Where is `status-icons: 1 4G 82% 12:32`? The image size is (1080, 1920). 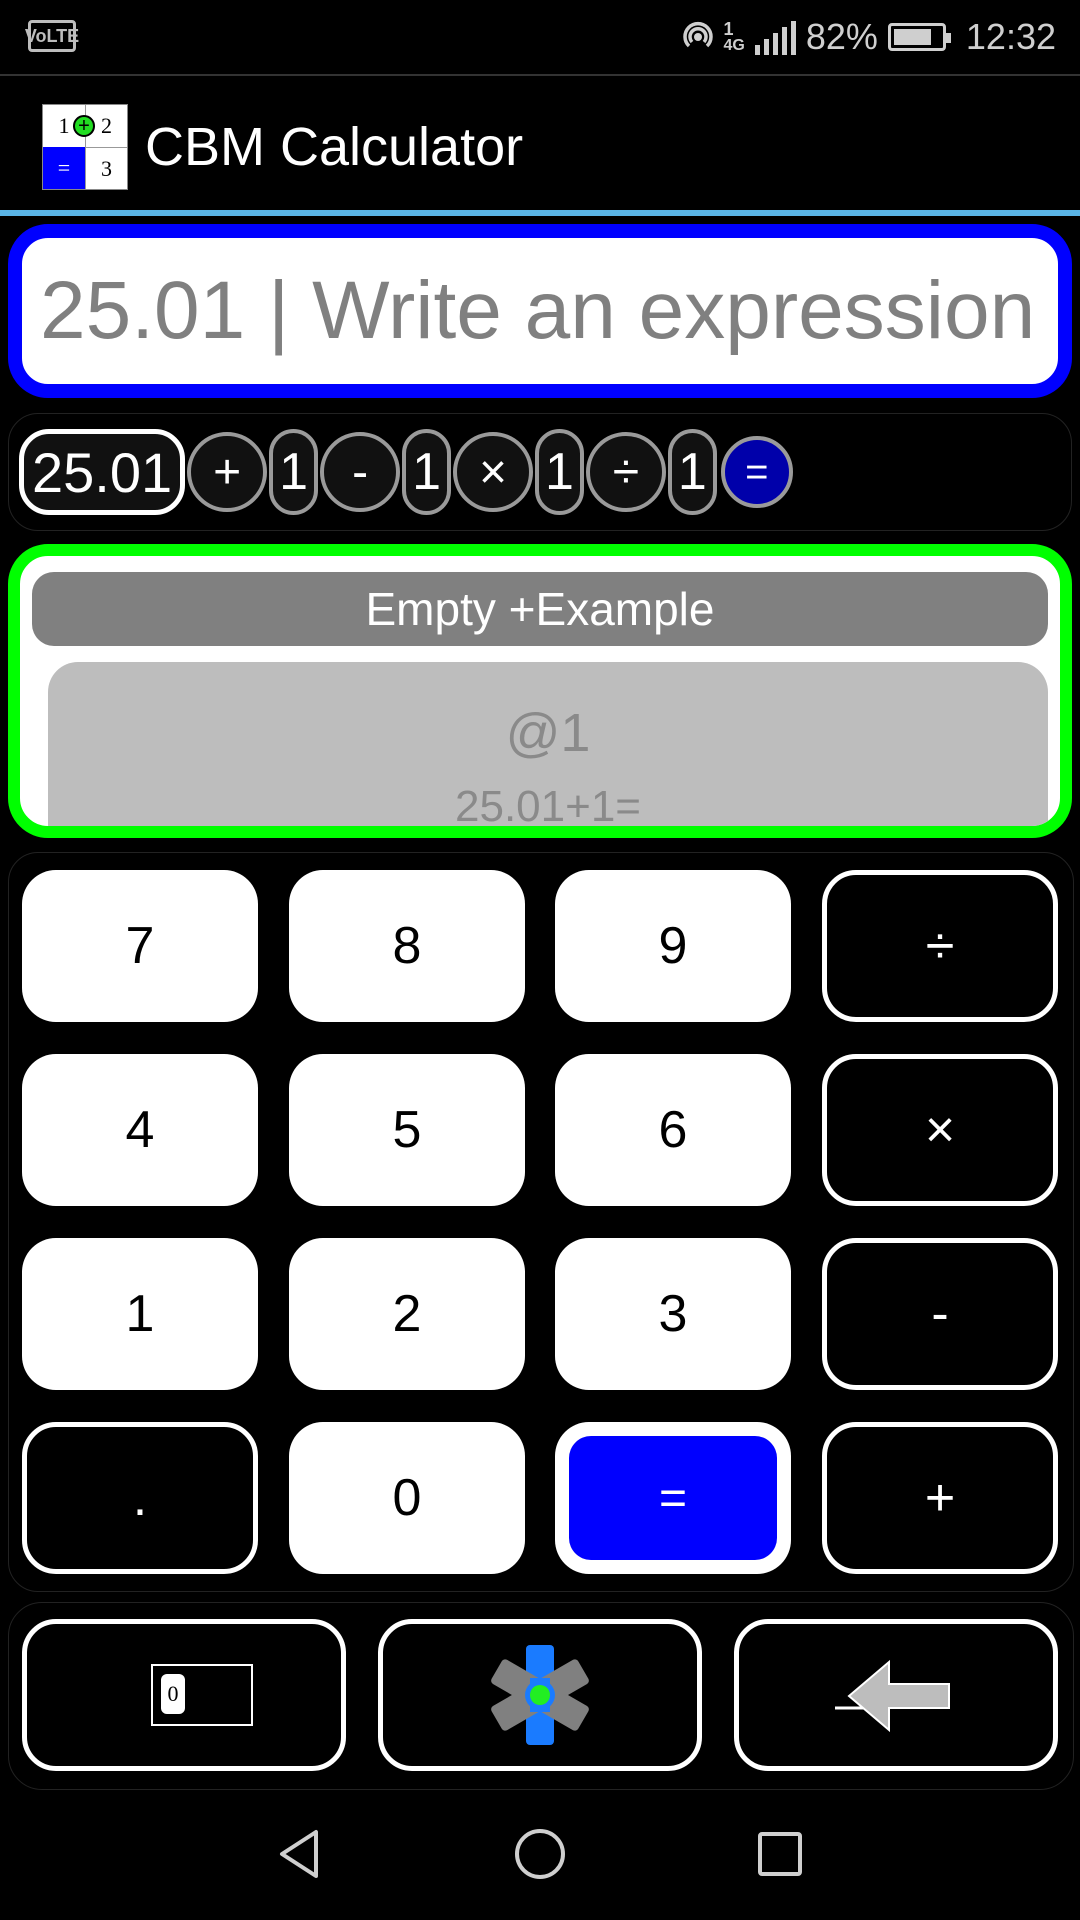 status-icons: 1 4G 82% 12:32 is located at coordinates (867, 37).